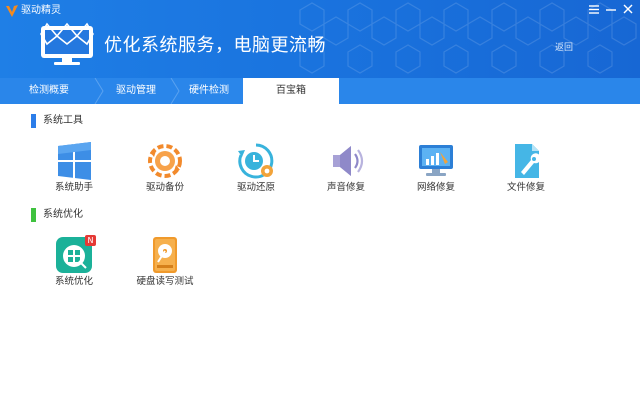 The width and height of the screenshot is (640, 403). I want to click on header-slogan: 优化系统服务，电脑更流畅, so click(215, 45).